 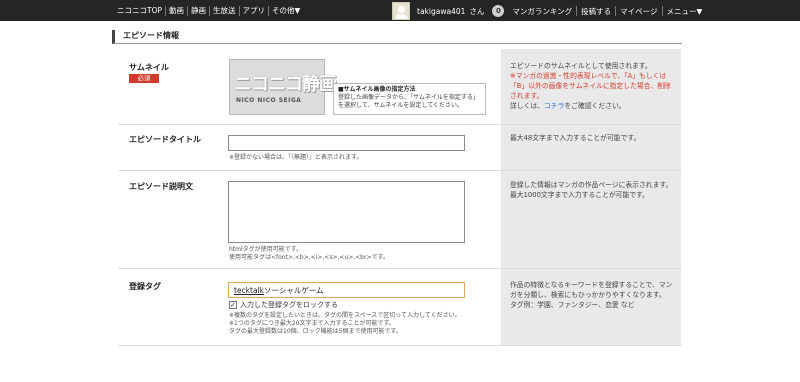 I want to click on nav-manga-ranking-link: マンガランキング, so click(x=542, y=11).